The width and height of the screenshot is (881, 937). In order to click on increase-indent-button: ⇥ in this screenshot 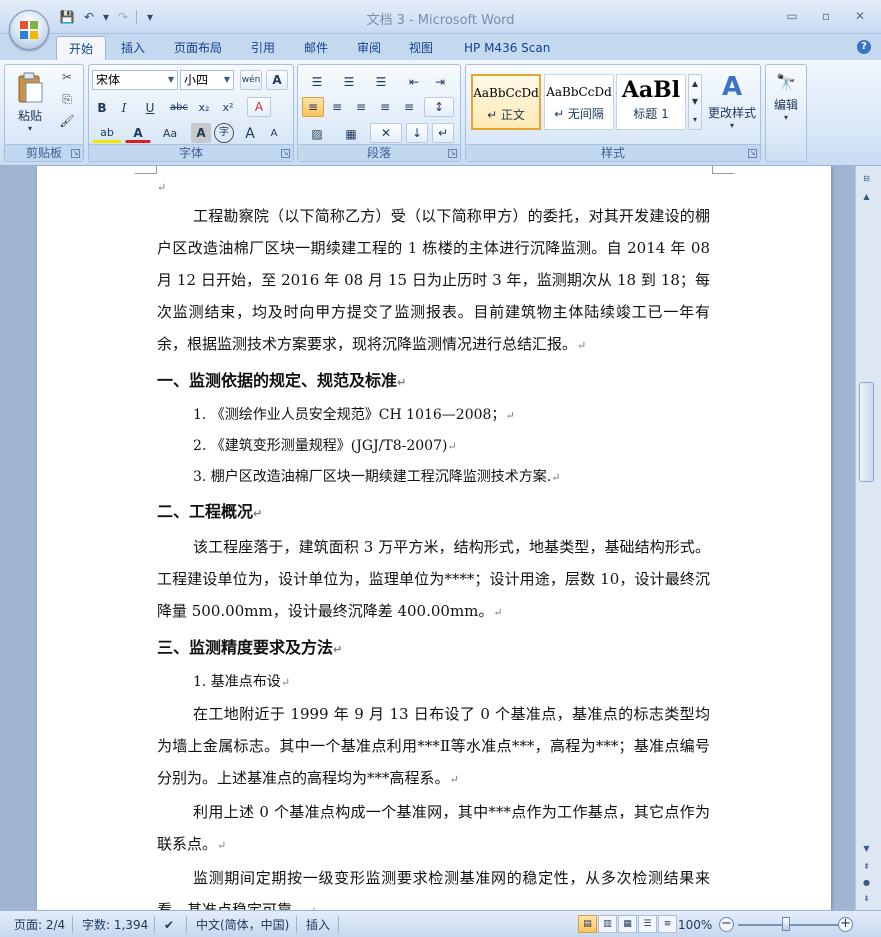, I will do `click(440, 81)`.